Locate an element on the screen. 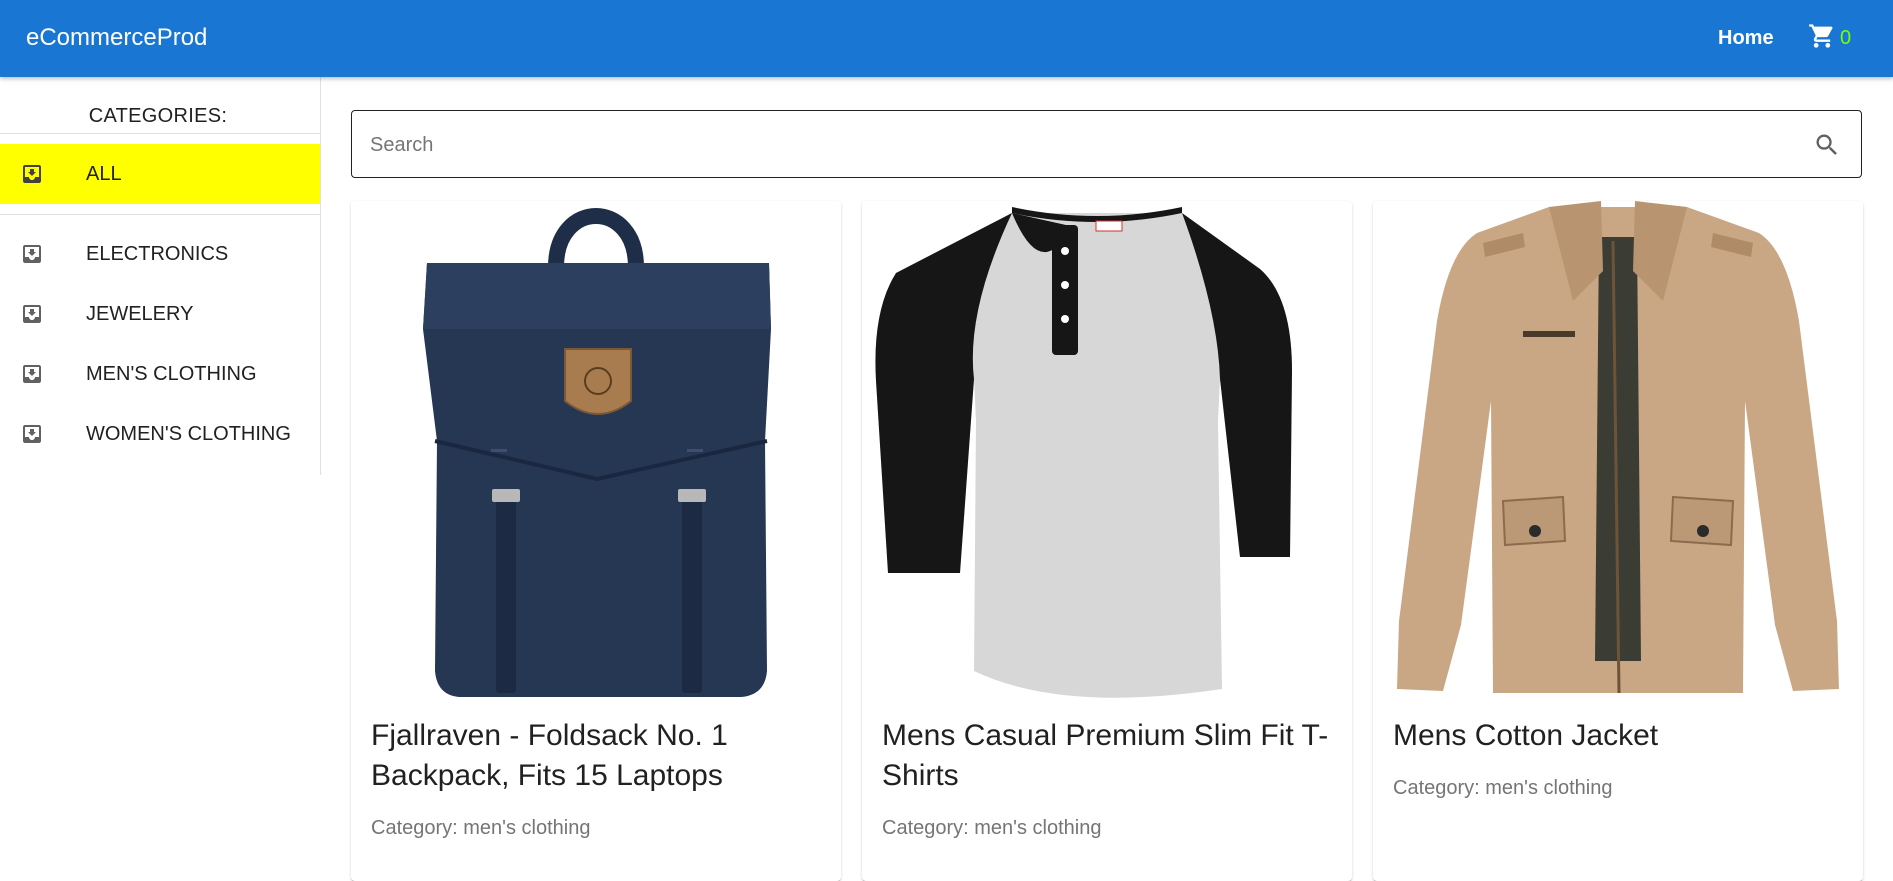 This screenshot has height=881, width=1893. category-item-mens-clothing: MEN'S CLOTHING is located at coordinates (160, 374).